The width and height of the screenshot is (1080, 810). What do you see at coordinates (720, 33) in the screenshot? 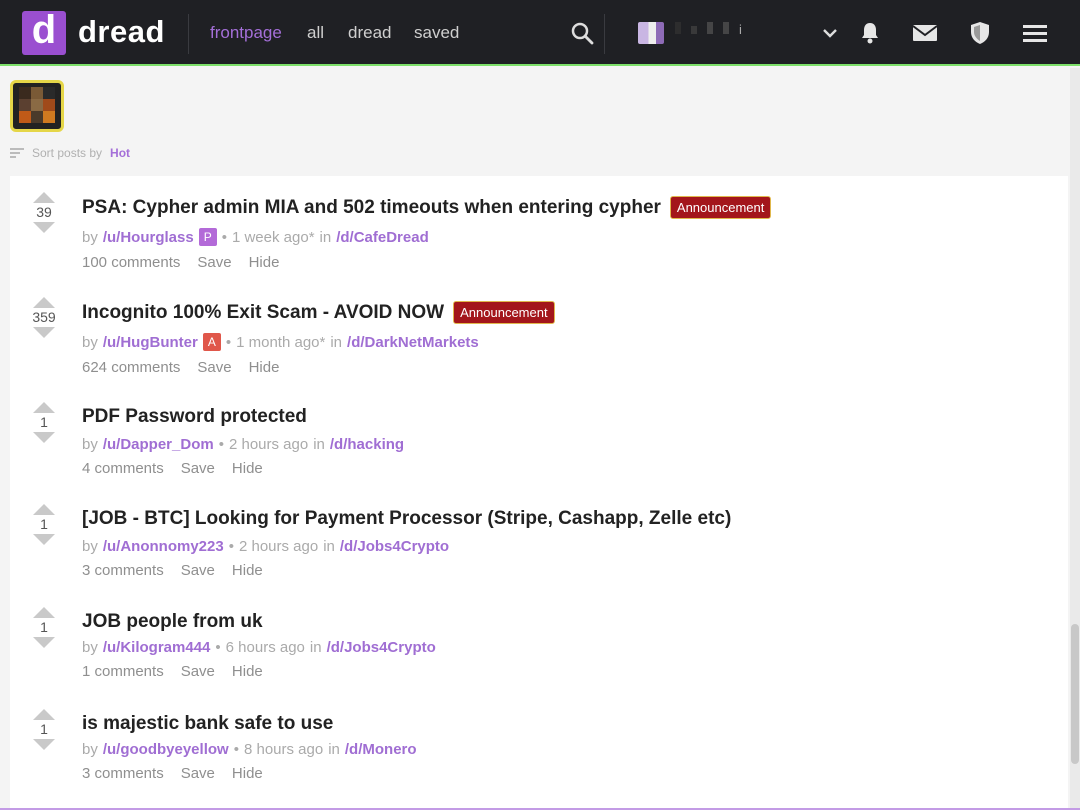
I see `username-display: i` at bounding box center [720, 33].